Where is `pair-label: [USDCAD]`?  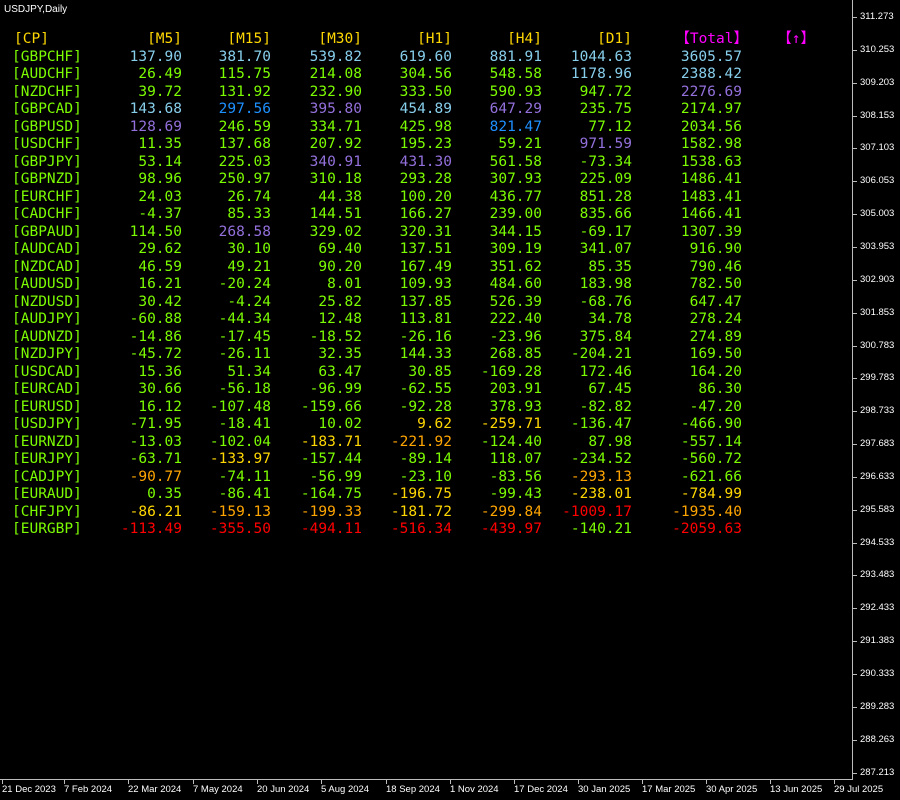 pair-label: [USDCAD] is located at coordinates (47, 371).